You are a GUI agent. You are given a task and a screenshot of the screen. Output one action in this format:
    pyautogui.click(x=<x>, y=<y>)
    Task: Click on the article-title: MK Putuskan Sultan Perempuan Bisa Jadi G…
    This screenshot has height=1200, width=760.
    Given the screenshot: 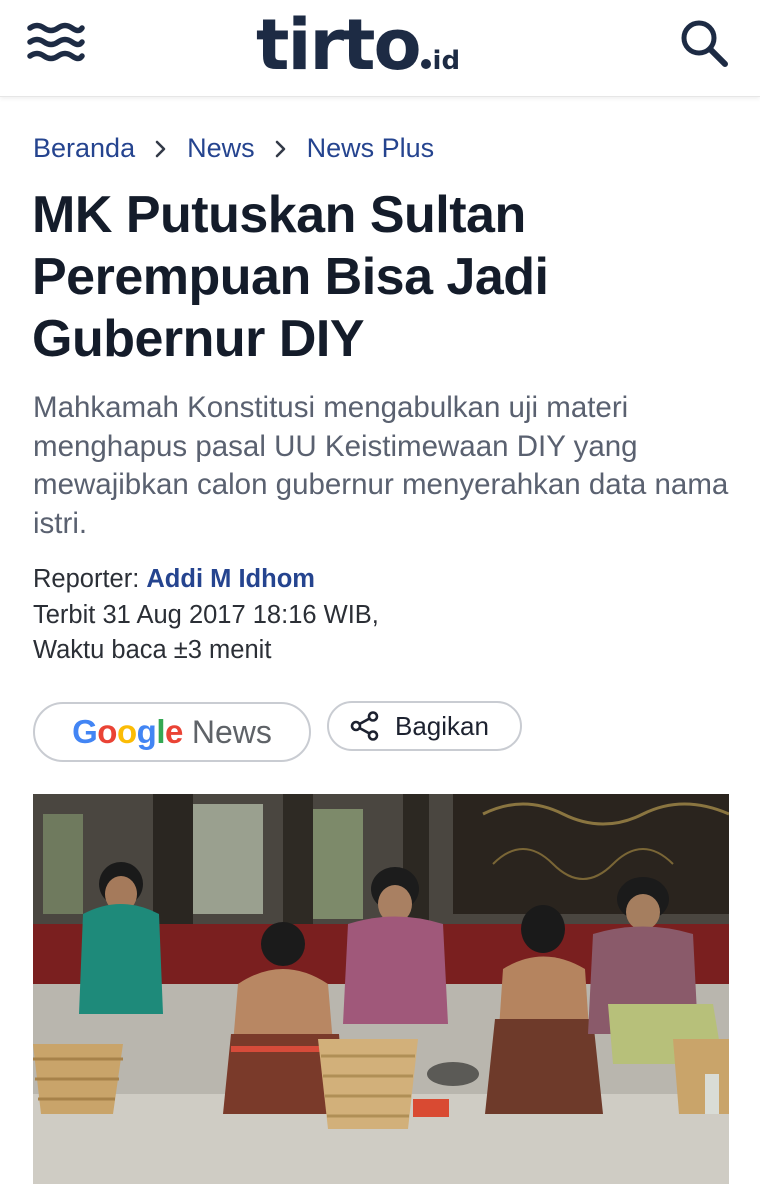 What is the action you would take?
    pyautogui.click(x=290, y=277)
    